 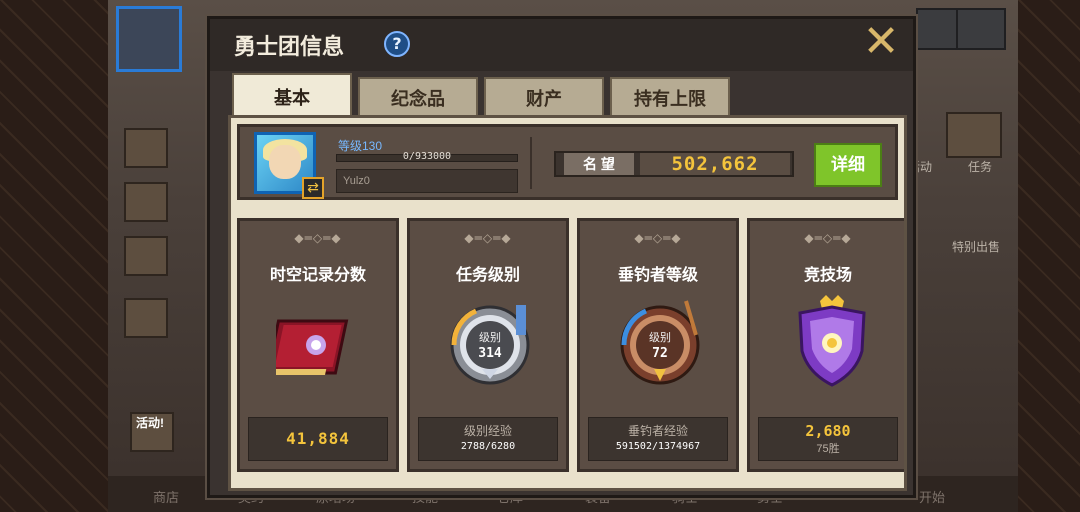 What do you see at coordinates (487, 431) in the screenshot?
I see `quest-exp-label: 级别经验` at bounding box center [487, 431].